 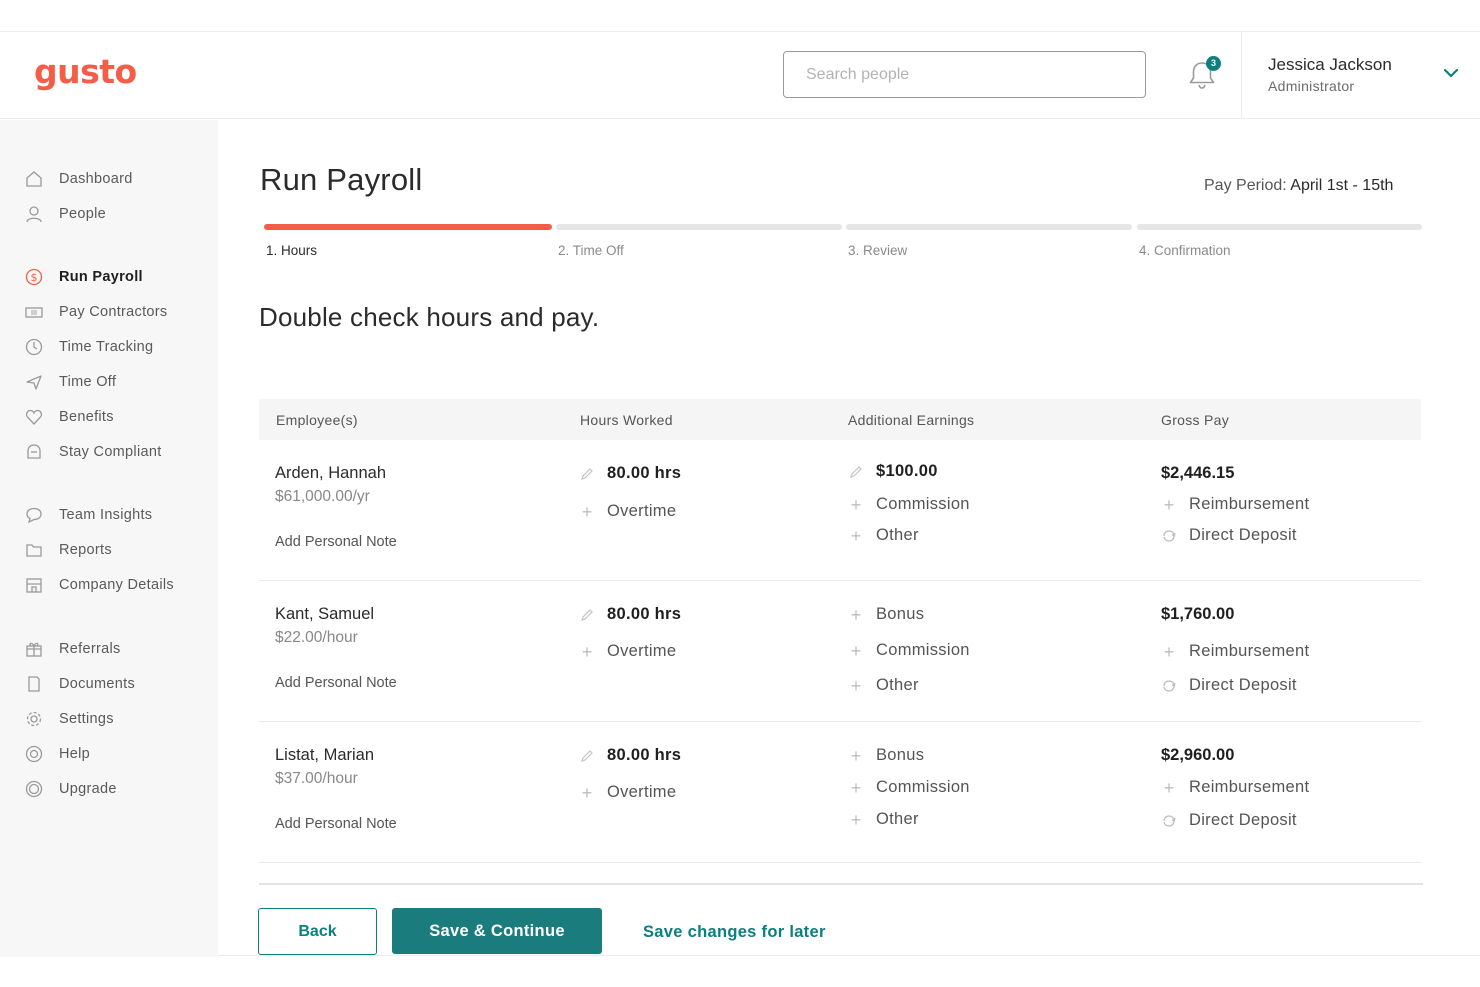 I want to click on gross-pay: $2,446.15, so click(x=1198, y=473).